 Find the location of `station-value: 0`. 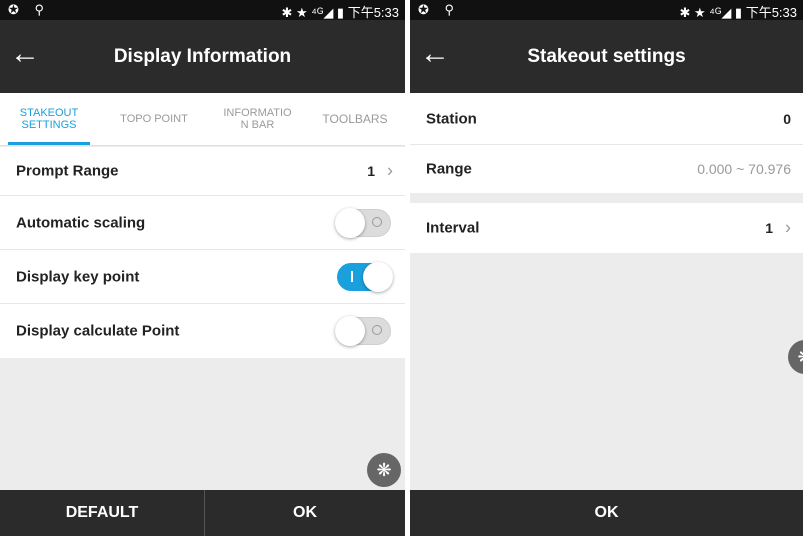

station-value: 0 is located at coordinates (787, 118).